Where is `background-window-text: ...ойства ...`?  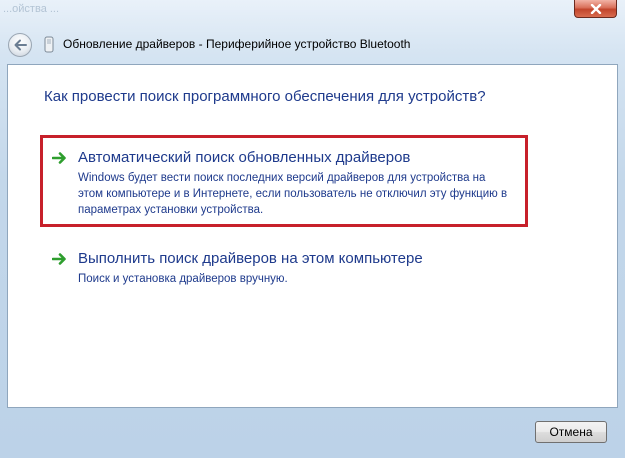
background-window-text: ...ойства ... is located at coordinates (31, 9).